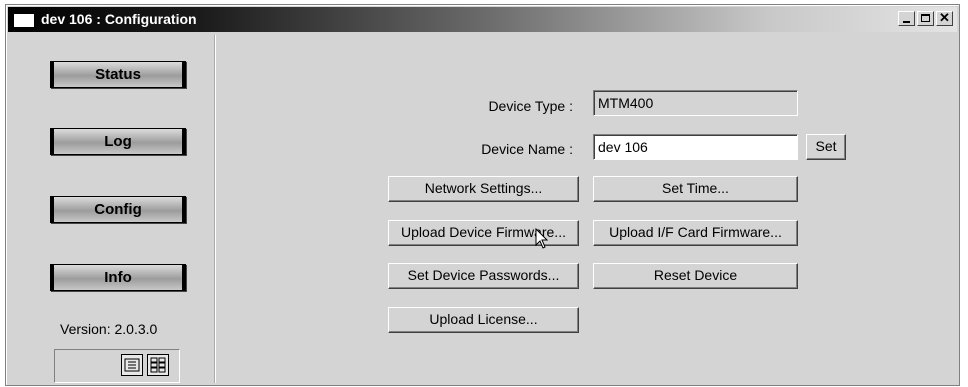 This screenshot has width=968, height=387. Describe the element at coordinates (109, 329) in the screenshot. I see `version-text: Version: 2.0.3.0` at that location.